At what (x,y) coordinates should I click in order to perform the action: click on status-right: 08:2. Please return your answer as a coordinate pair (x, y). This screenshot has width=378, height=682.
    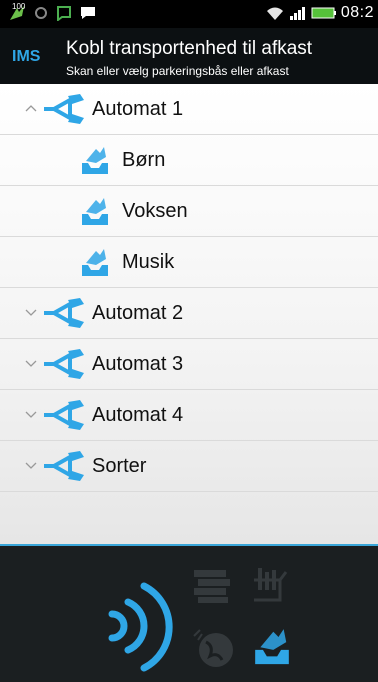
    Looking at the image, I should click on (319, 13).